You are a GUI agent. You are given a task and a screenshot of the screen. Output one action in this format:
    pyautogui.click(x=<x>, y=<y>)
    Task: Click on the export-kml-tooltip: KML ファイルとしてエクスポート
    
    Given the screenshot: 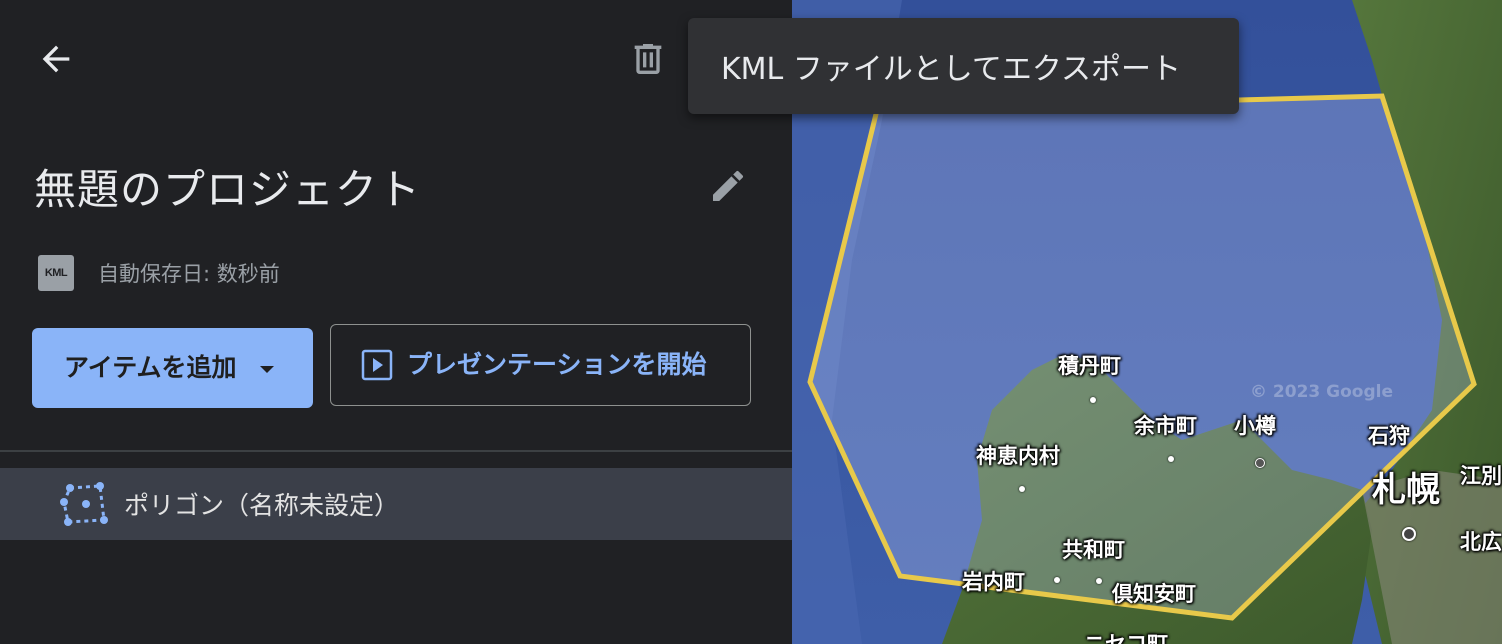 What is the action you would take?
    pyautogui.click(x=963, y=66)
    